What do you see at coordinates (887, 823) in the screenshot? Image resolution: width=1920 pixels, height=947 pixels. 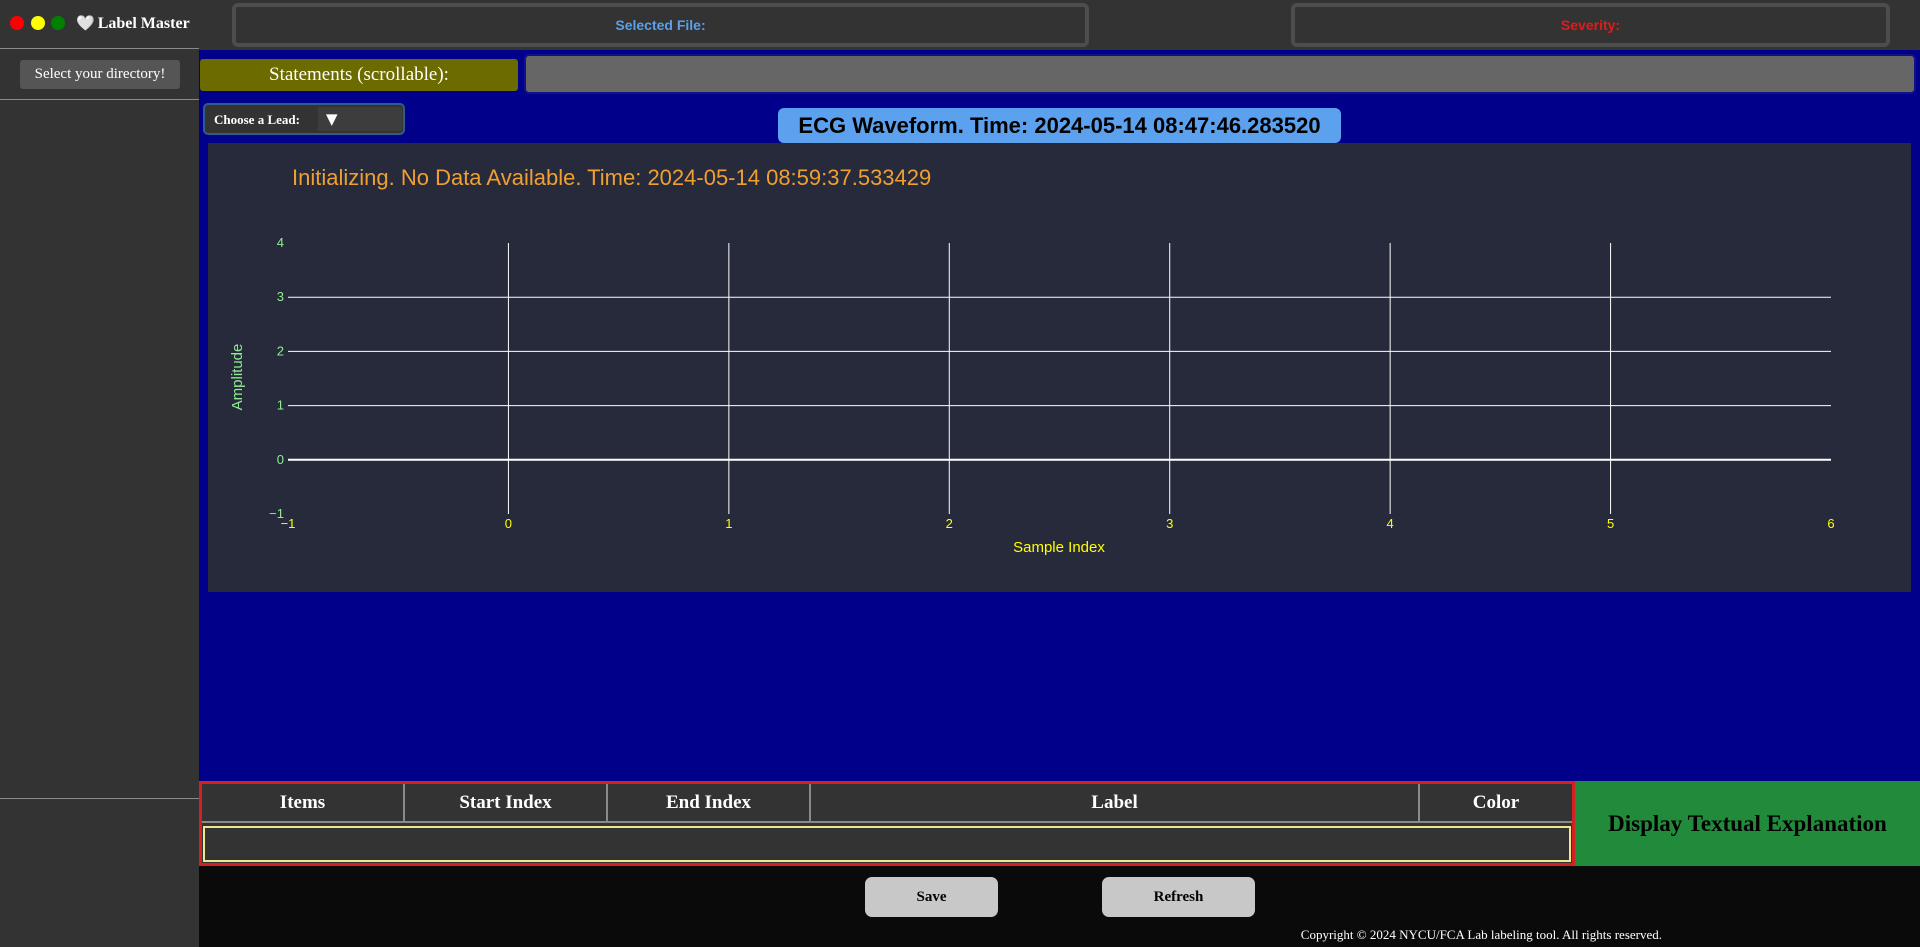 I see `labels-table: Items Start Index End Index Label Color` at bounding box center [887, 823].